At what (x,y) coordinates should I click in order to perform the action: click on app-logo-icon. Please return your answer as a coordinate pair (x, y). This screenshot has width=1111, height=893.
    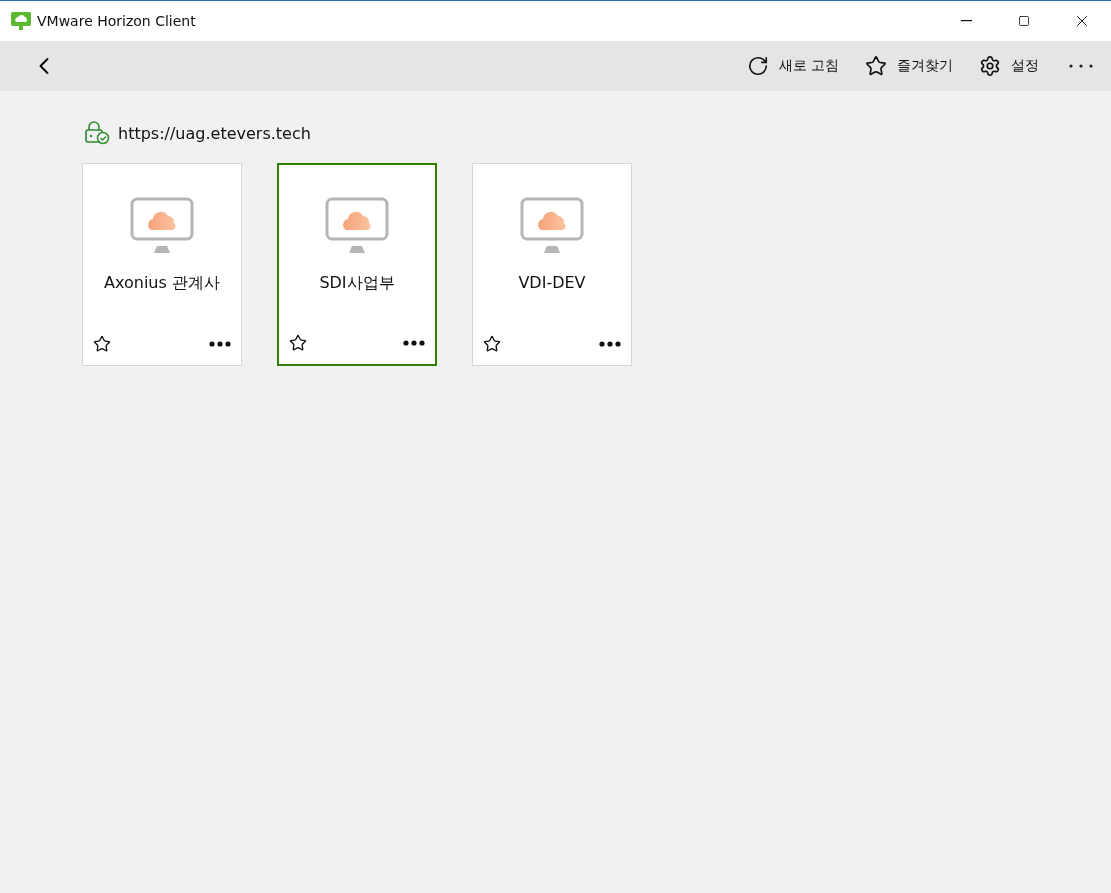
    Looking at the image, I should click on (21, 21).